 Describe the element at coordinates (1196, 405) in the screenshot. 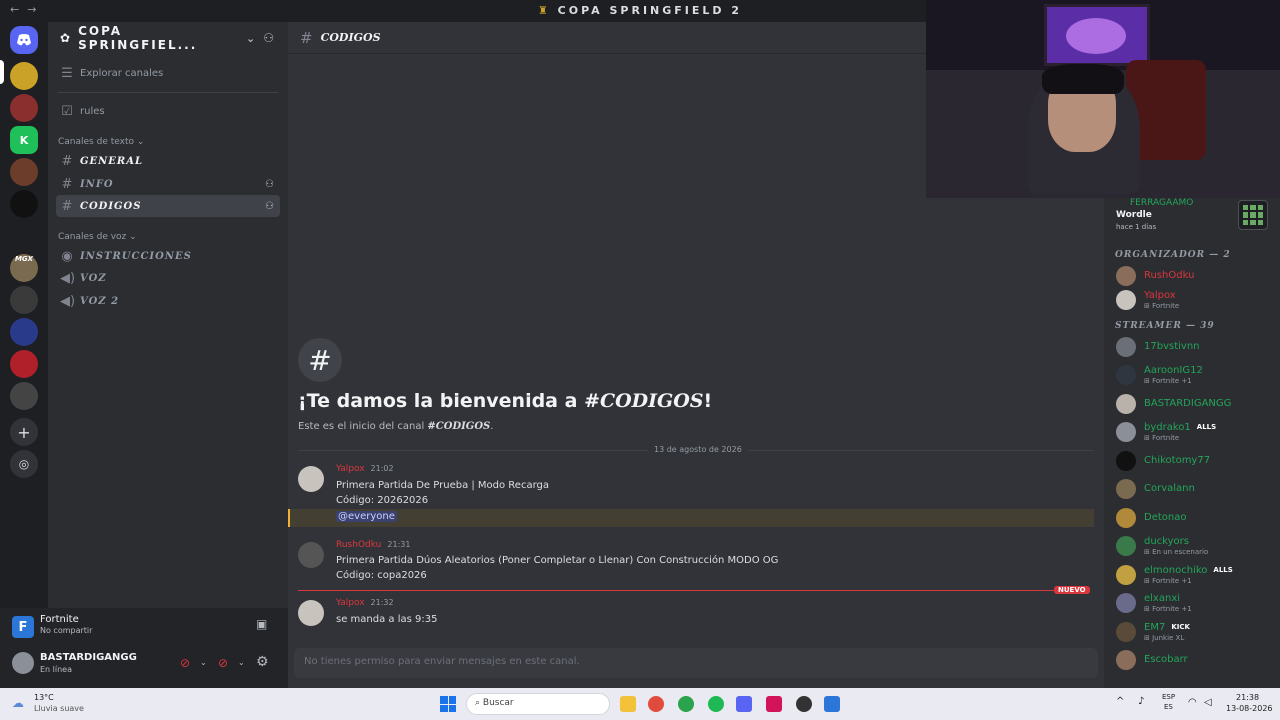

I see `member-item: BASTARDIGANGG` at that location.